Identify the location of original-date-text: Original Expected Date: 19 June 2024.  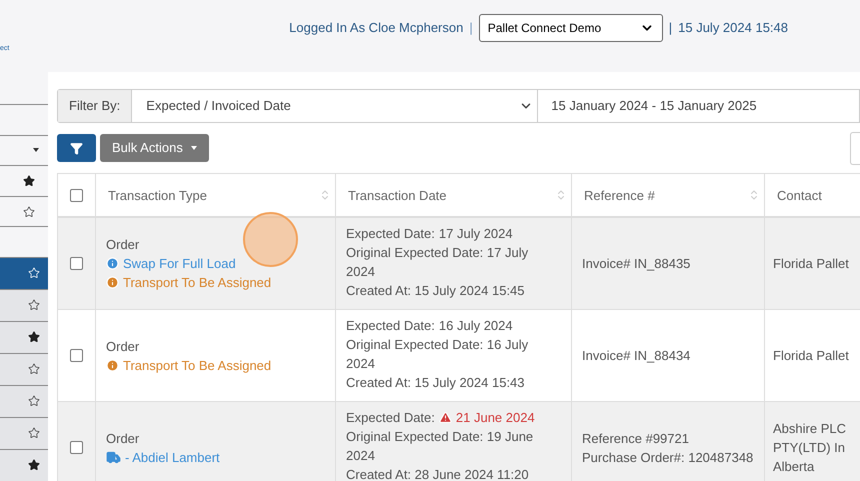
(440, 446).